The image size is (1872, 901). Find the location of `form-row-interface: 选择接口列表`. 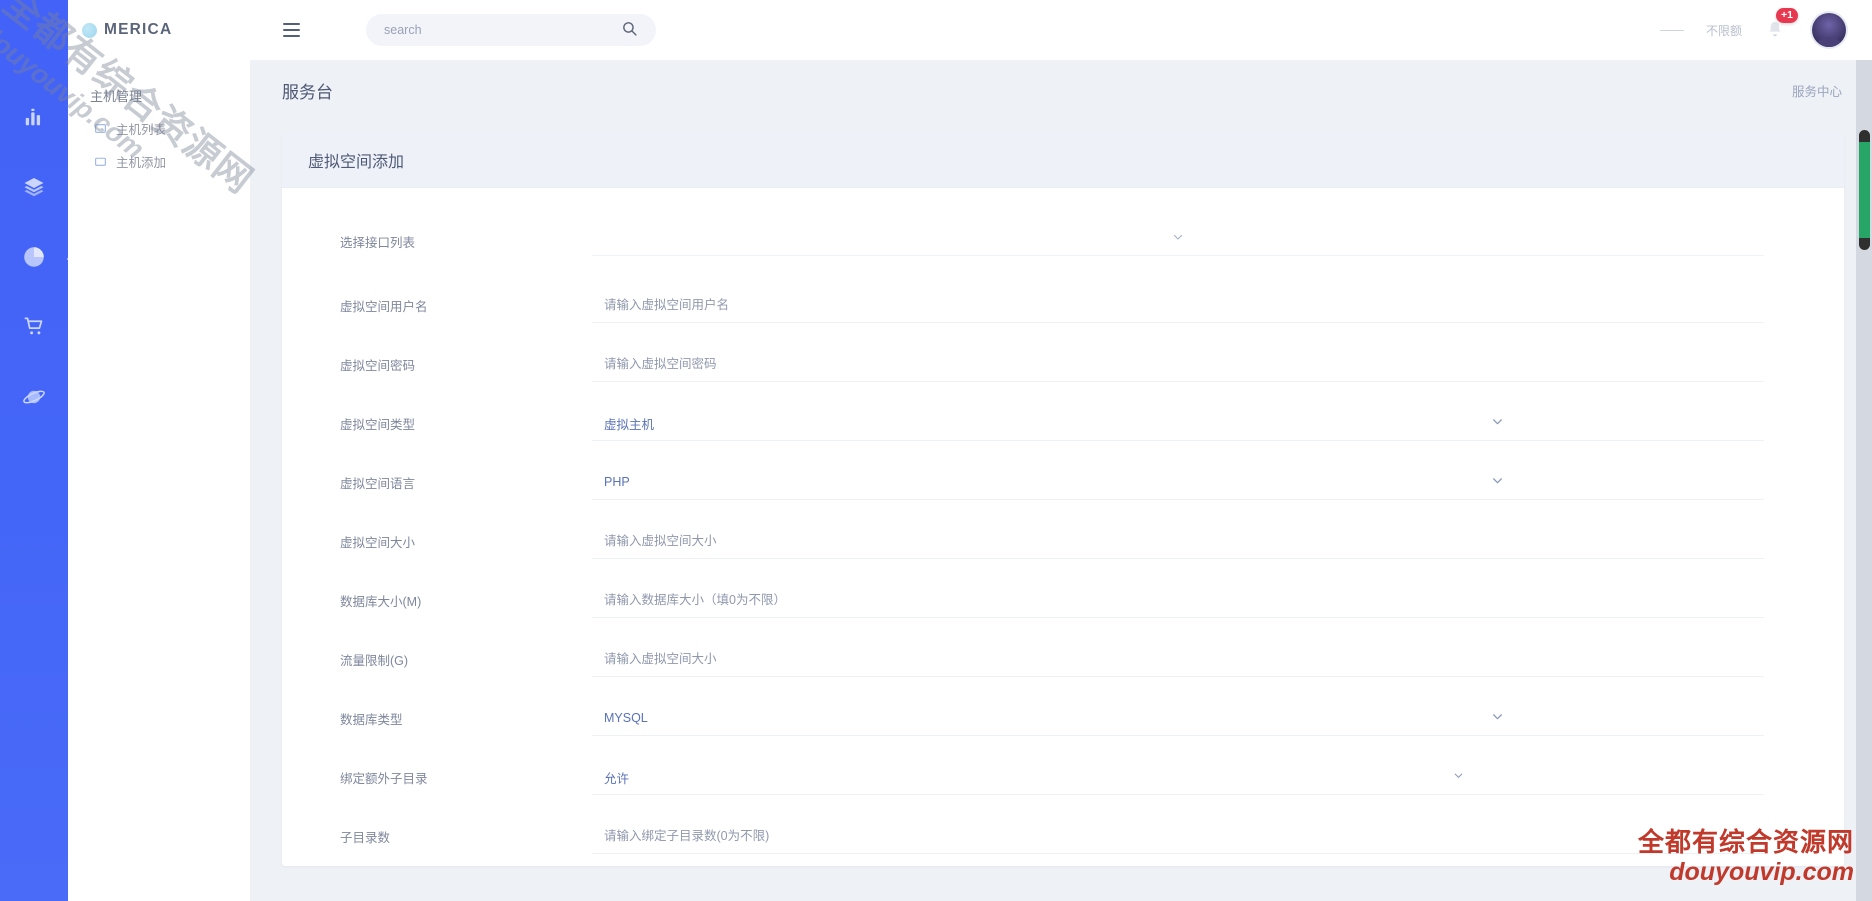

form-row-interface: 选择接口列表 is located at coordinates (1063, 241).